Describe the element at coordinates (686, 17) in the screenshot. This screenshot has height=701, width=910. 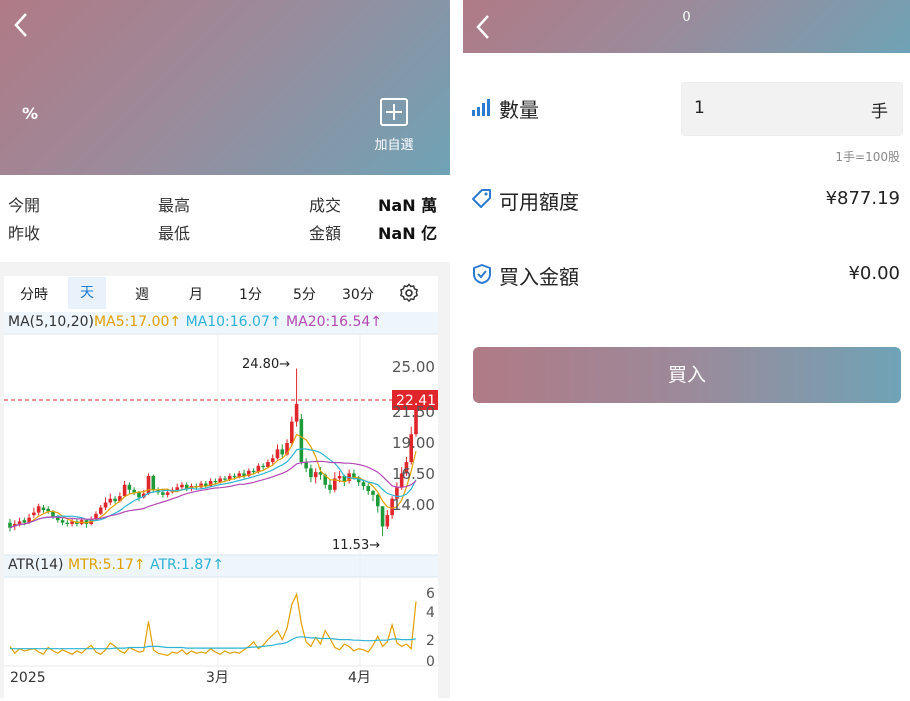
I see `trade-title: 0` at that location.